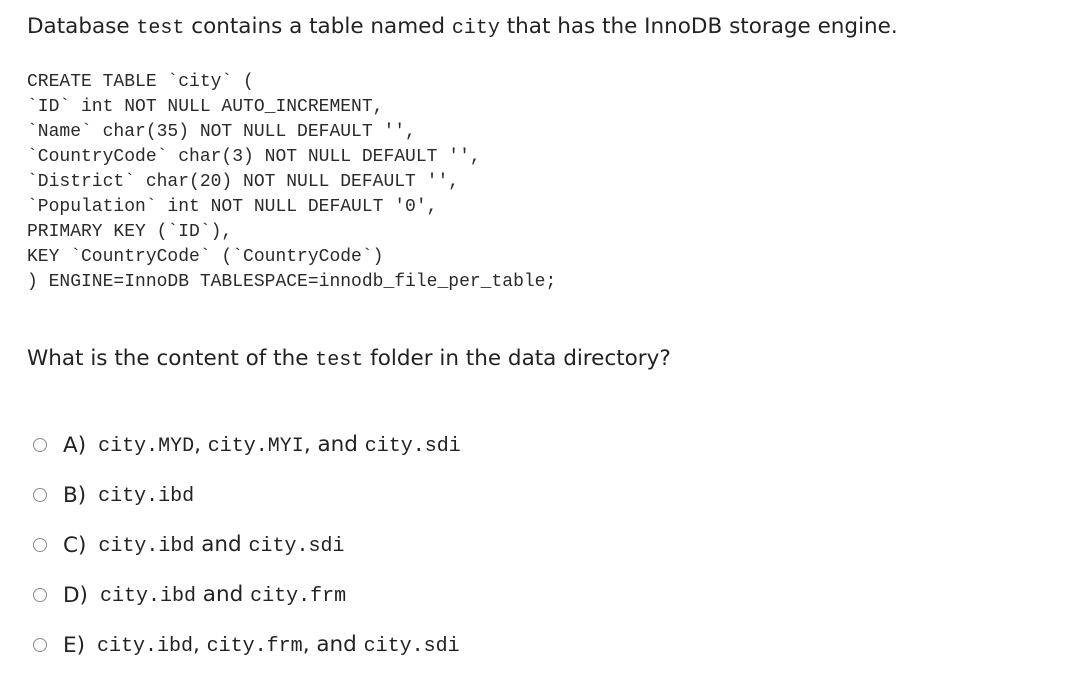 This screenshot has height=674, width=1086. I want to click on intro-text-2: contains a table named, so click(318, 26).